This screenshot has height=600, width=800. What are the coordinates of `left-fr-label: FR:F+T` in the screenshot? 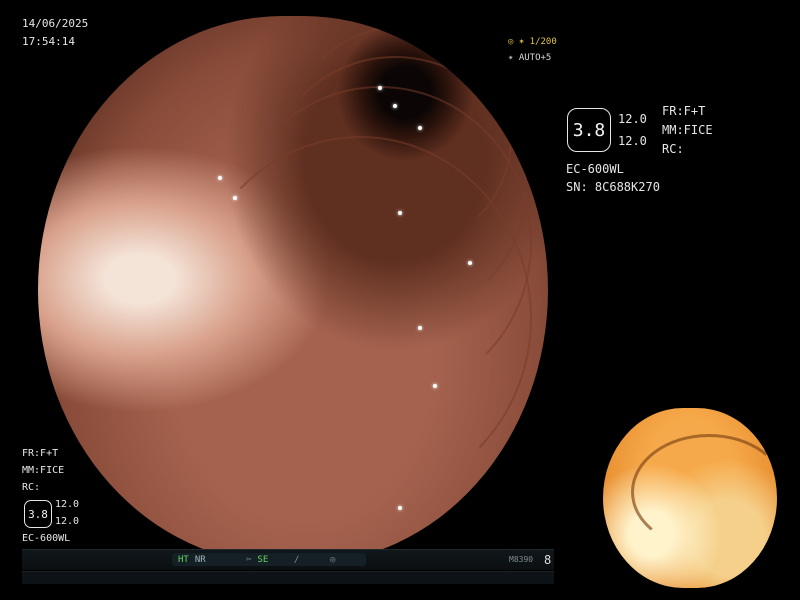 It's located at (40, 453).